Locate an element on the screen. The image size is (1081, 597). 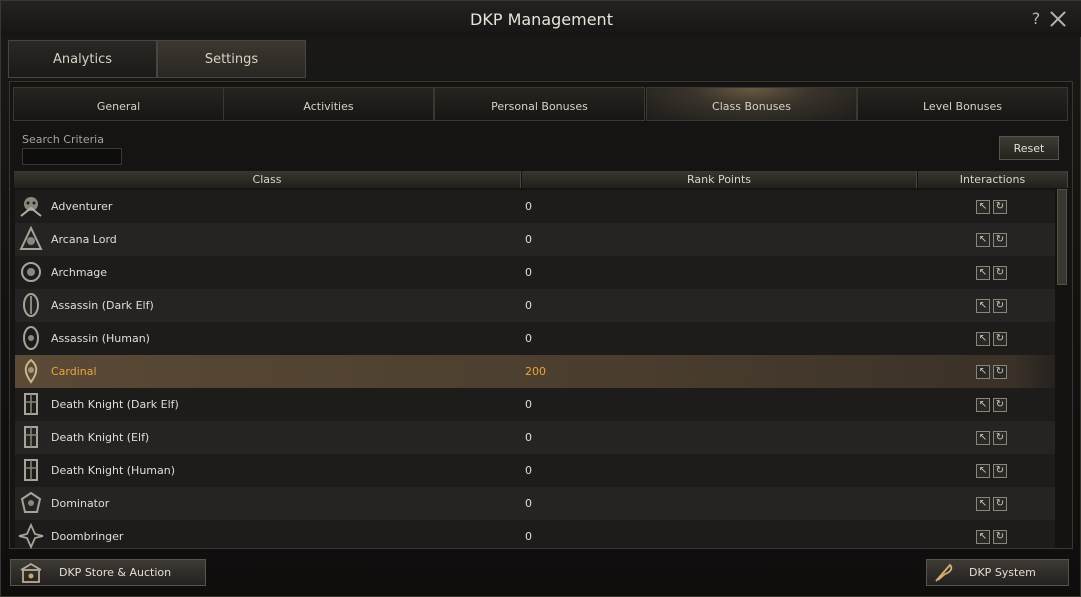
subtab-activities: Activities is located at coordinates (328, 104).